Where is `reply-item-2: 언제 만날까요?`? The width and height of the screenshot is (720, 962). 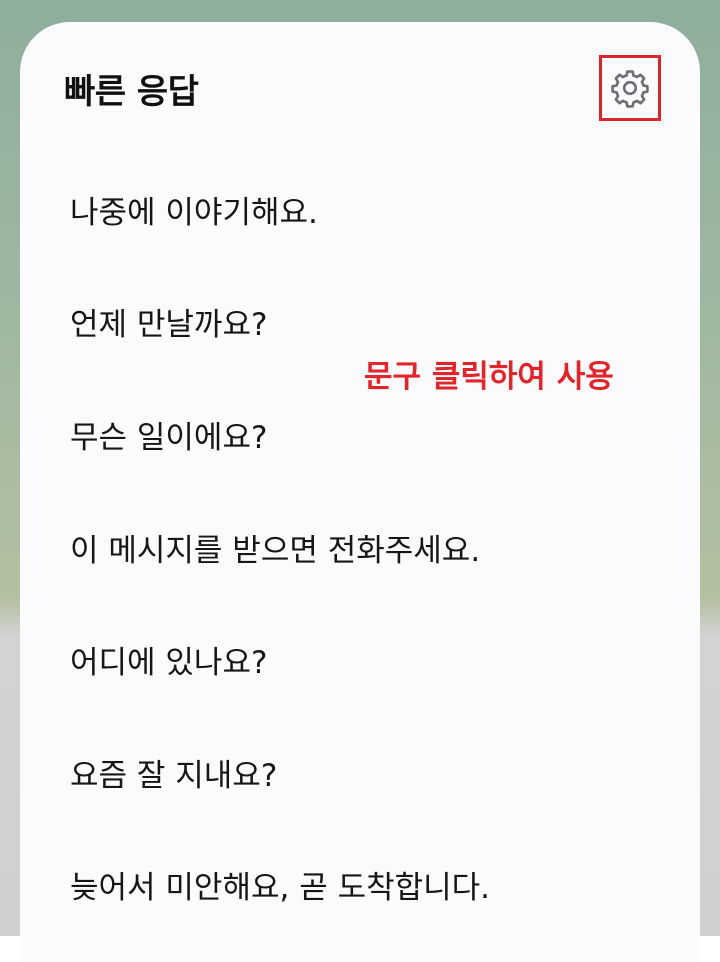 reply-item-2: 언제 만날까요? is located at coordinates (168, 325).